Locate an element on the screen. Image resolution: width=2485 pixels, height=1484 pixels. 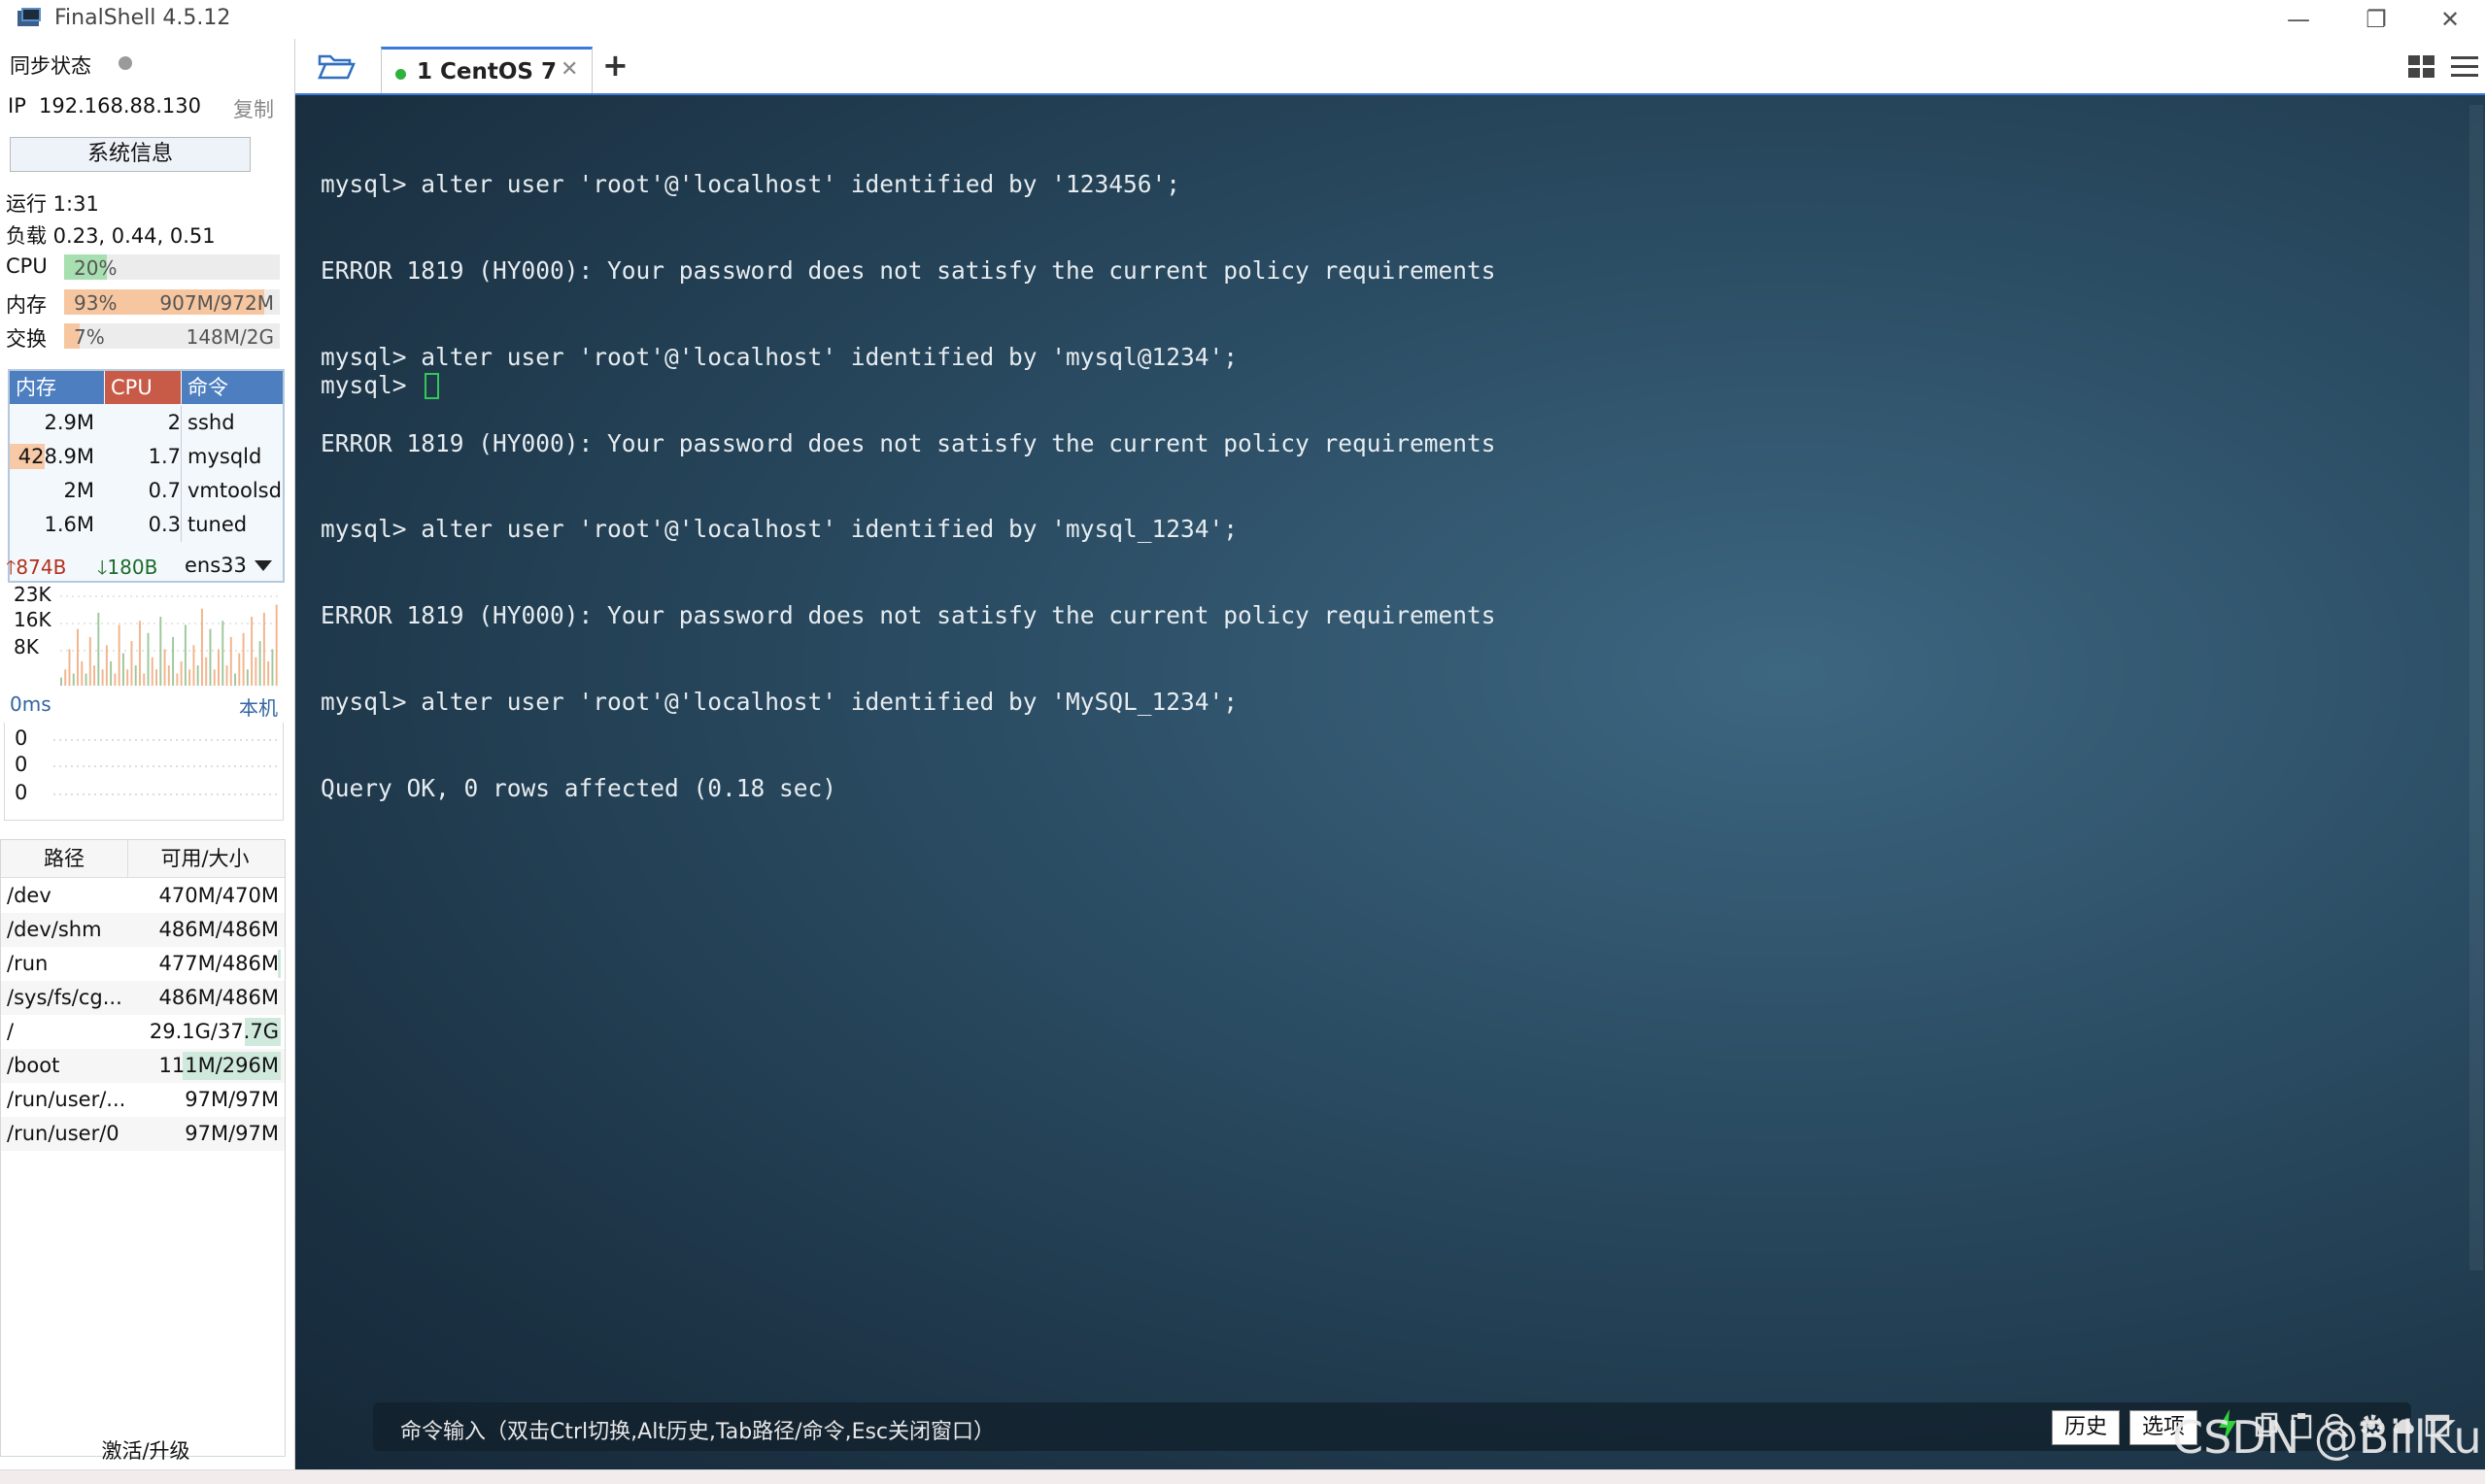
csdn-watermark: CSDN @BillKu is located at coordinates (2327, 1437).